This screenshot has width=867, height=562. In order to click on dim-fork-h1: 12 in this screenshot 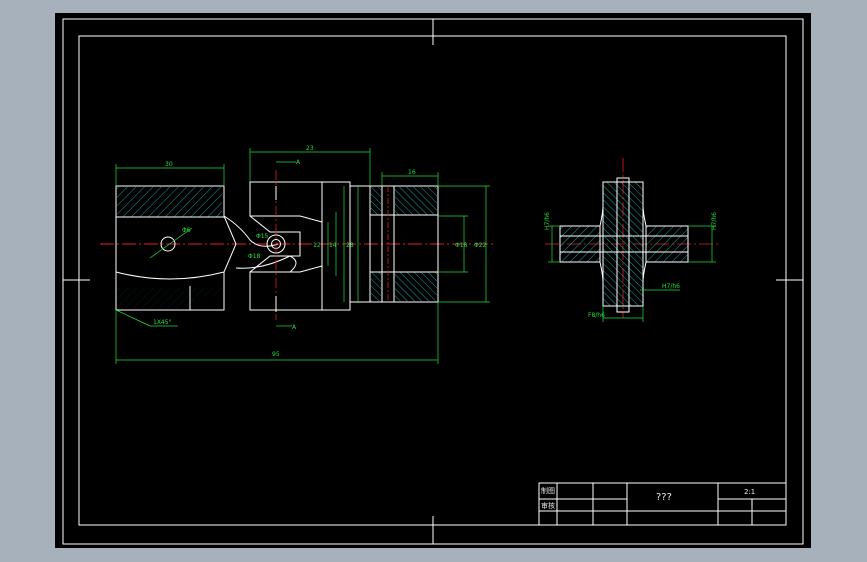, I will do `click(317, 245)`.